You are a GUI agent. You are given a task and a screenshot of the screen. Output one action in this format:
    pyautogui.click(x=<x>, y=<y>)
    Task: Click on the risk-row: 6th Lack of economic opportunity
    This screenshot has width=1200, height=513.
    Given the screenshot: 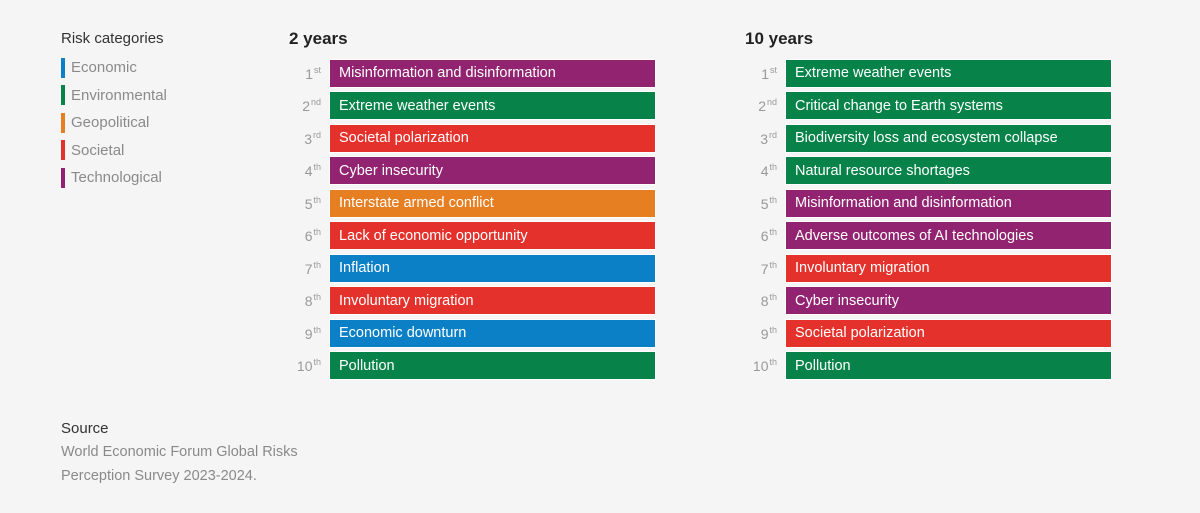 What is the action you would take?
    pyautogui.click(x=472, y=236)
    